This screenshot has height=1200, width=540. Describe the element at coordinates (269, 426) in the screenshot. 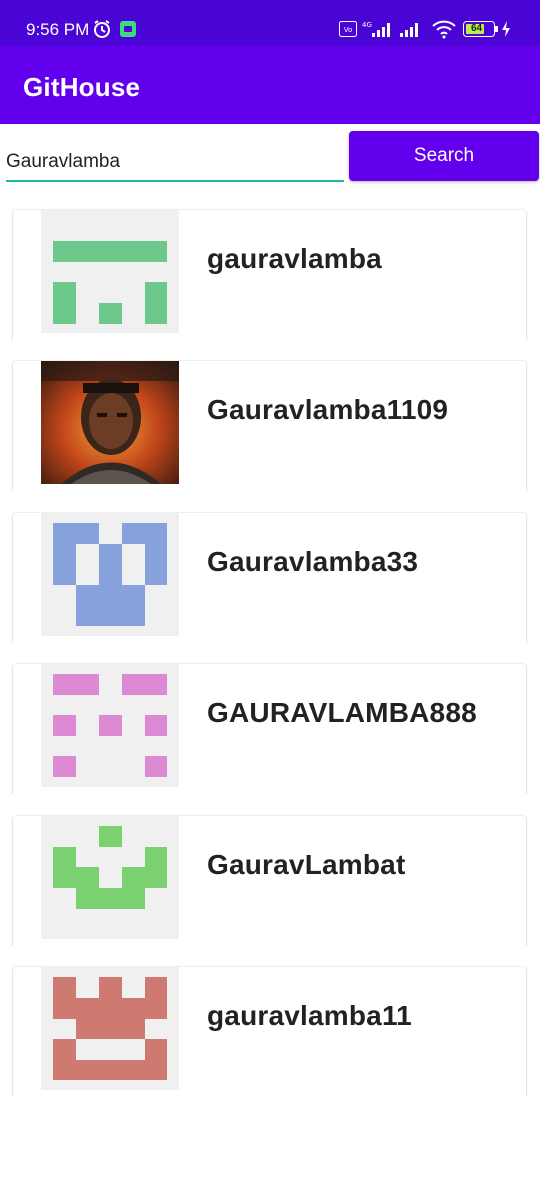

I see `list-item: Gauravlamba1109` at that location.